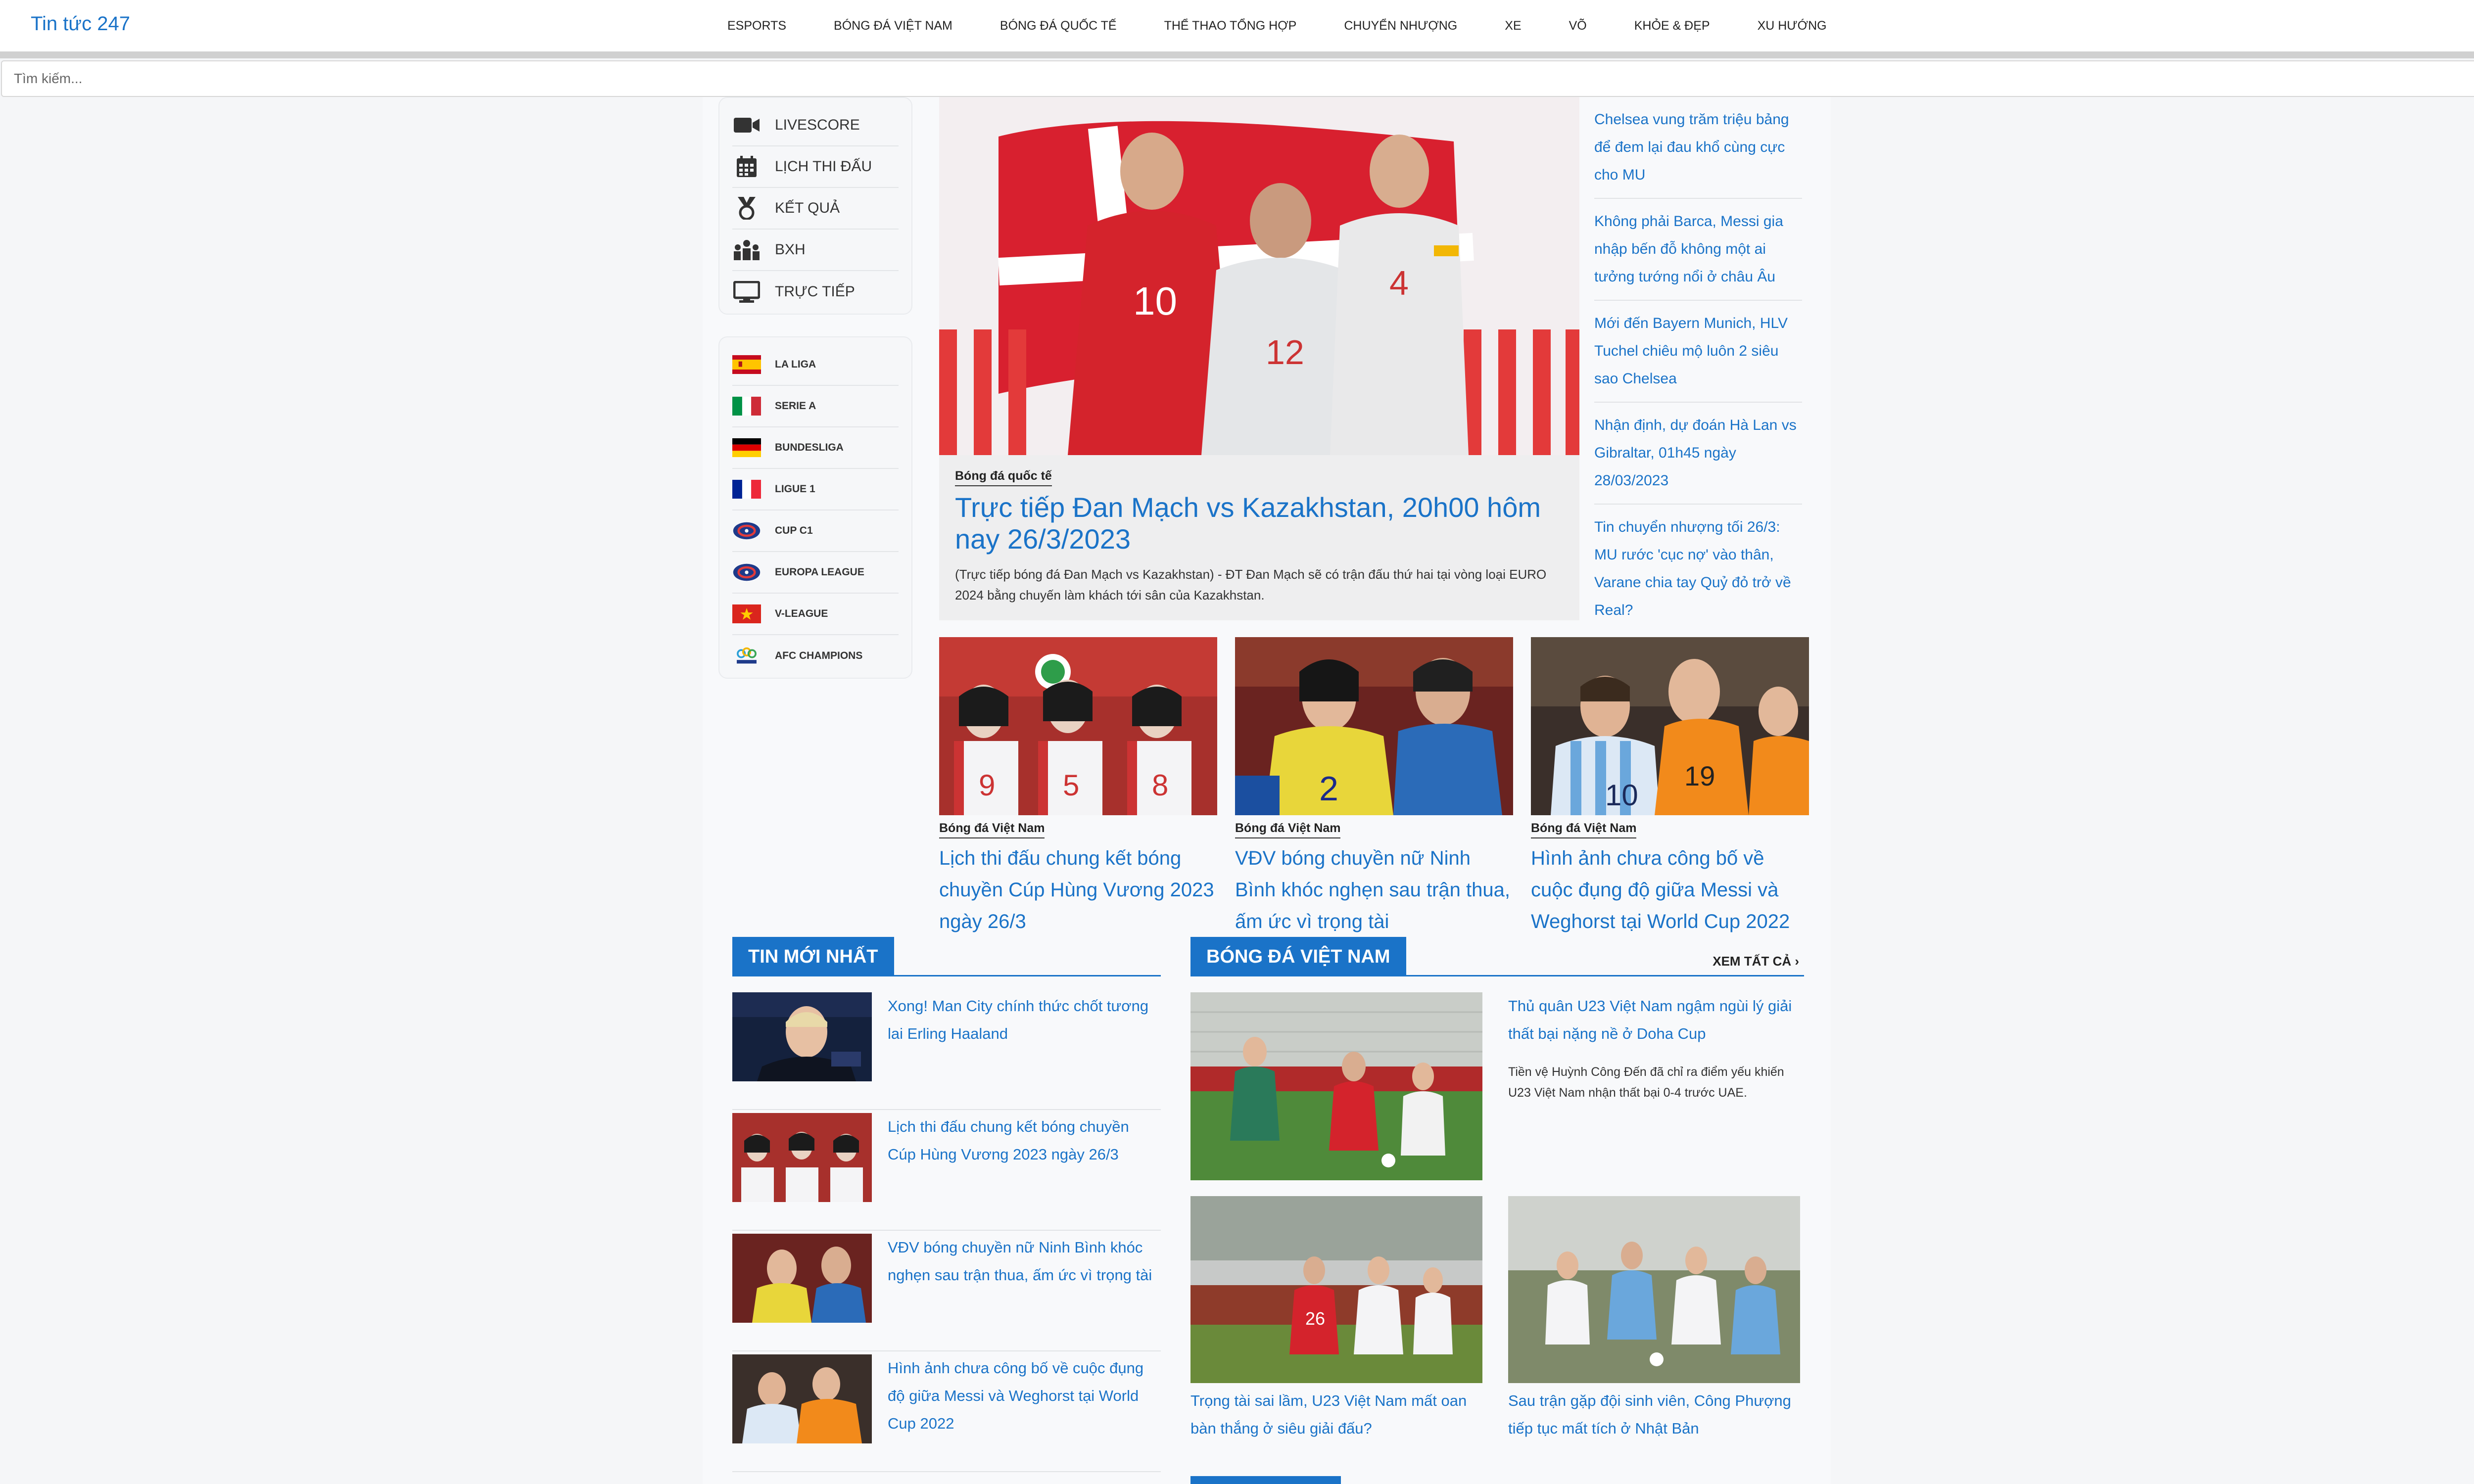 The height and width of the screenshot is (1484, 2474). I want to click on article-thumbnail: 10 19, so click(1670, 726).